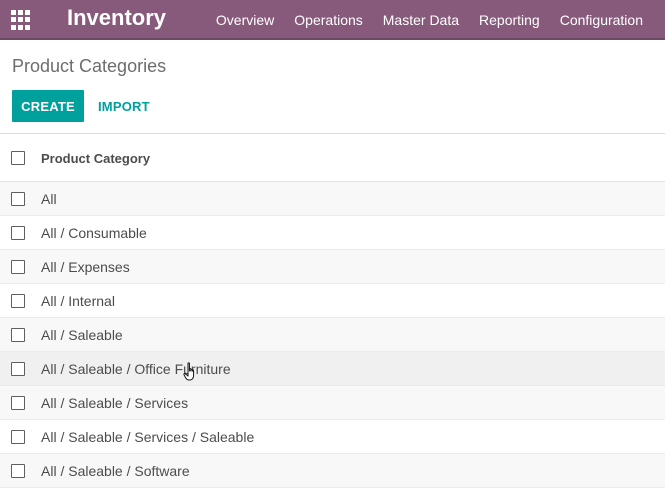 The height and width of the screenshot is (497, 665). I want to click on list-header: Product Category, so click(332, 158).